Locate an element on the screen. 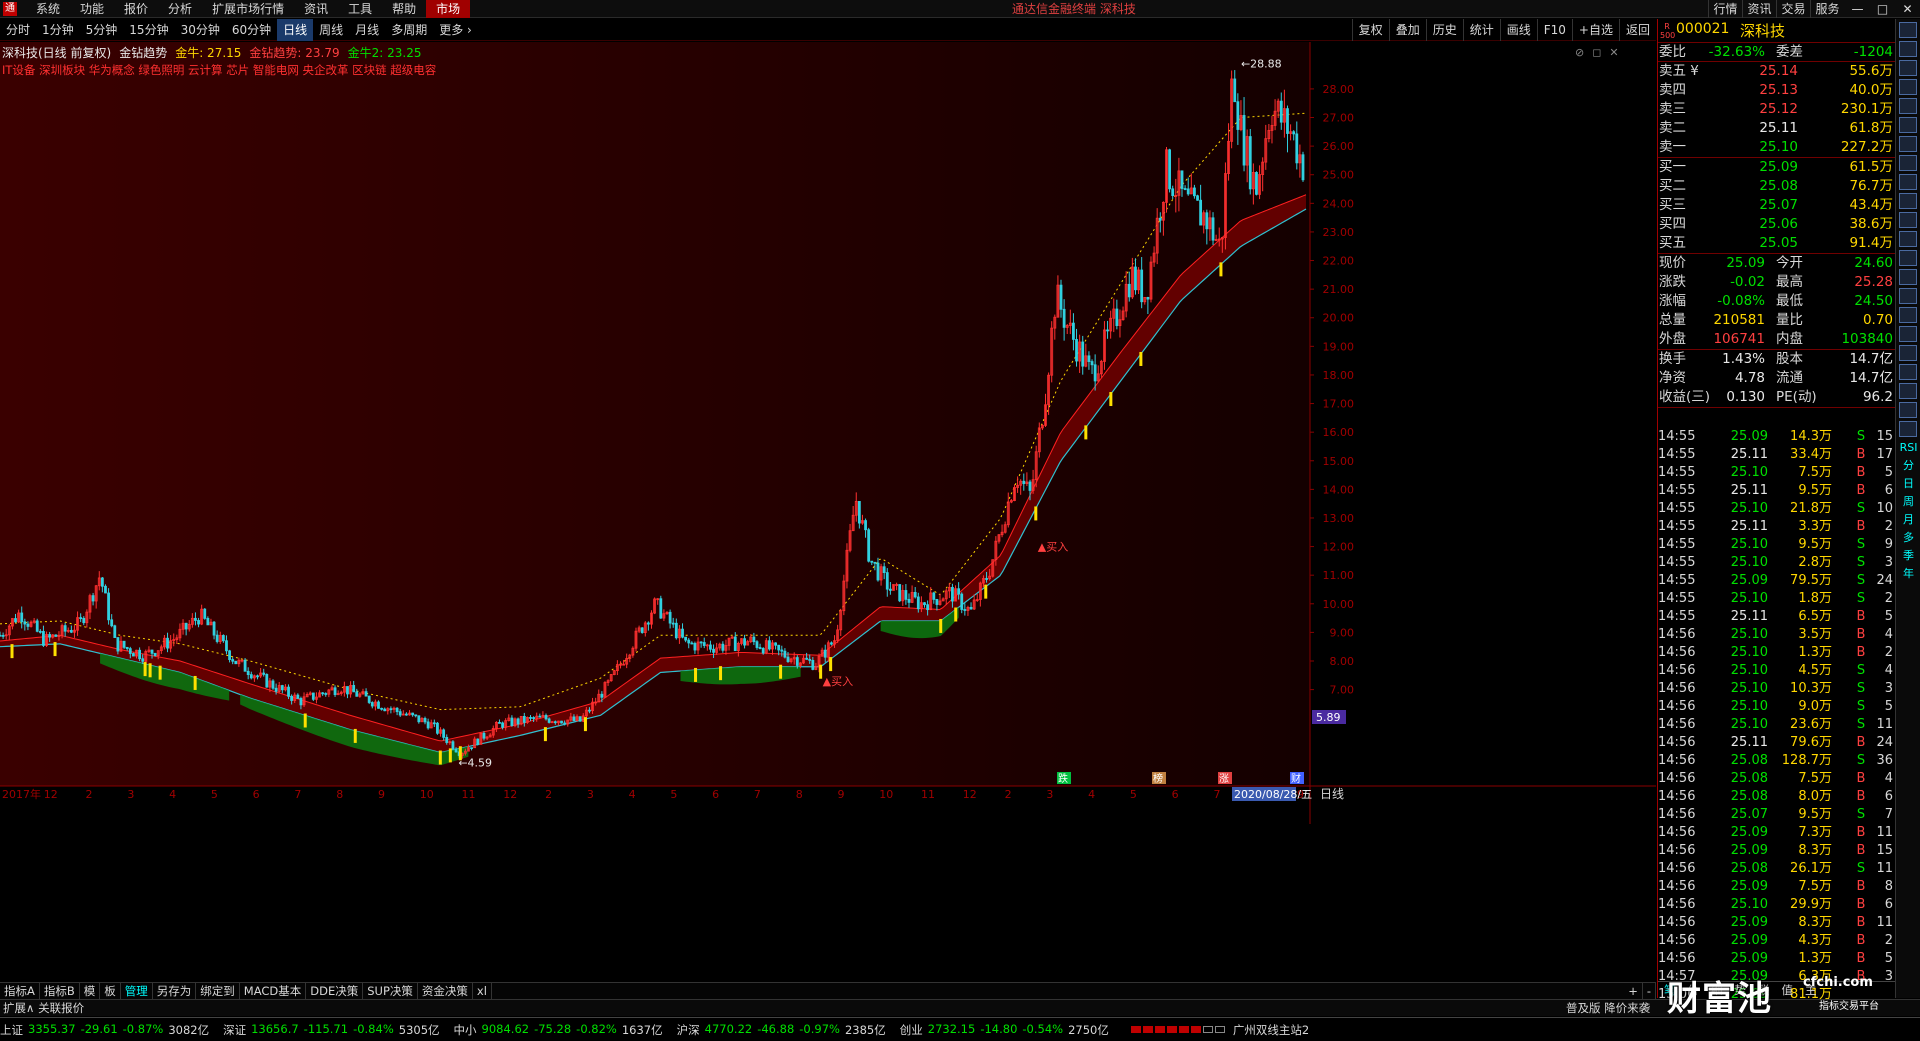  toolbar-period-button: 分 is located at coordinates (1908, 466).